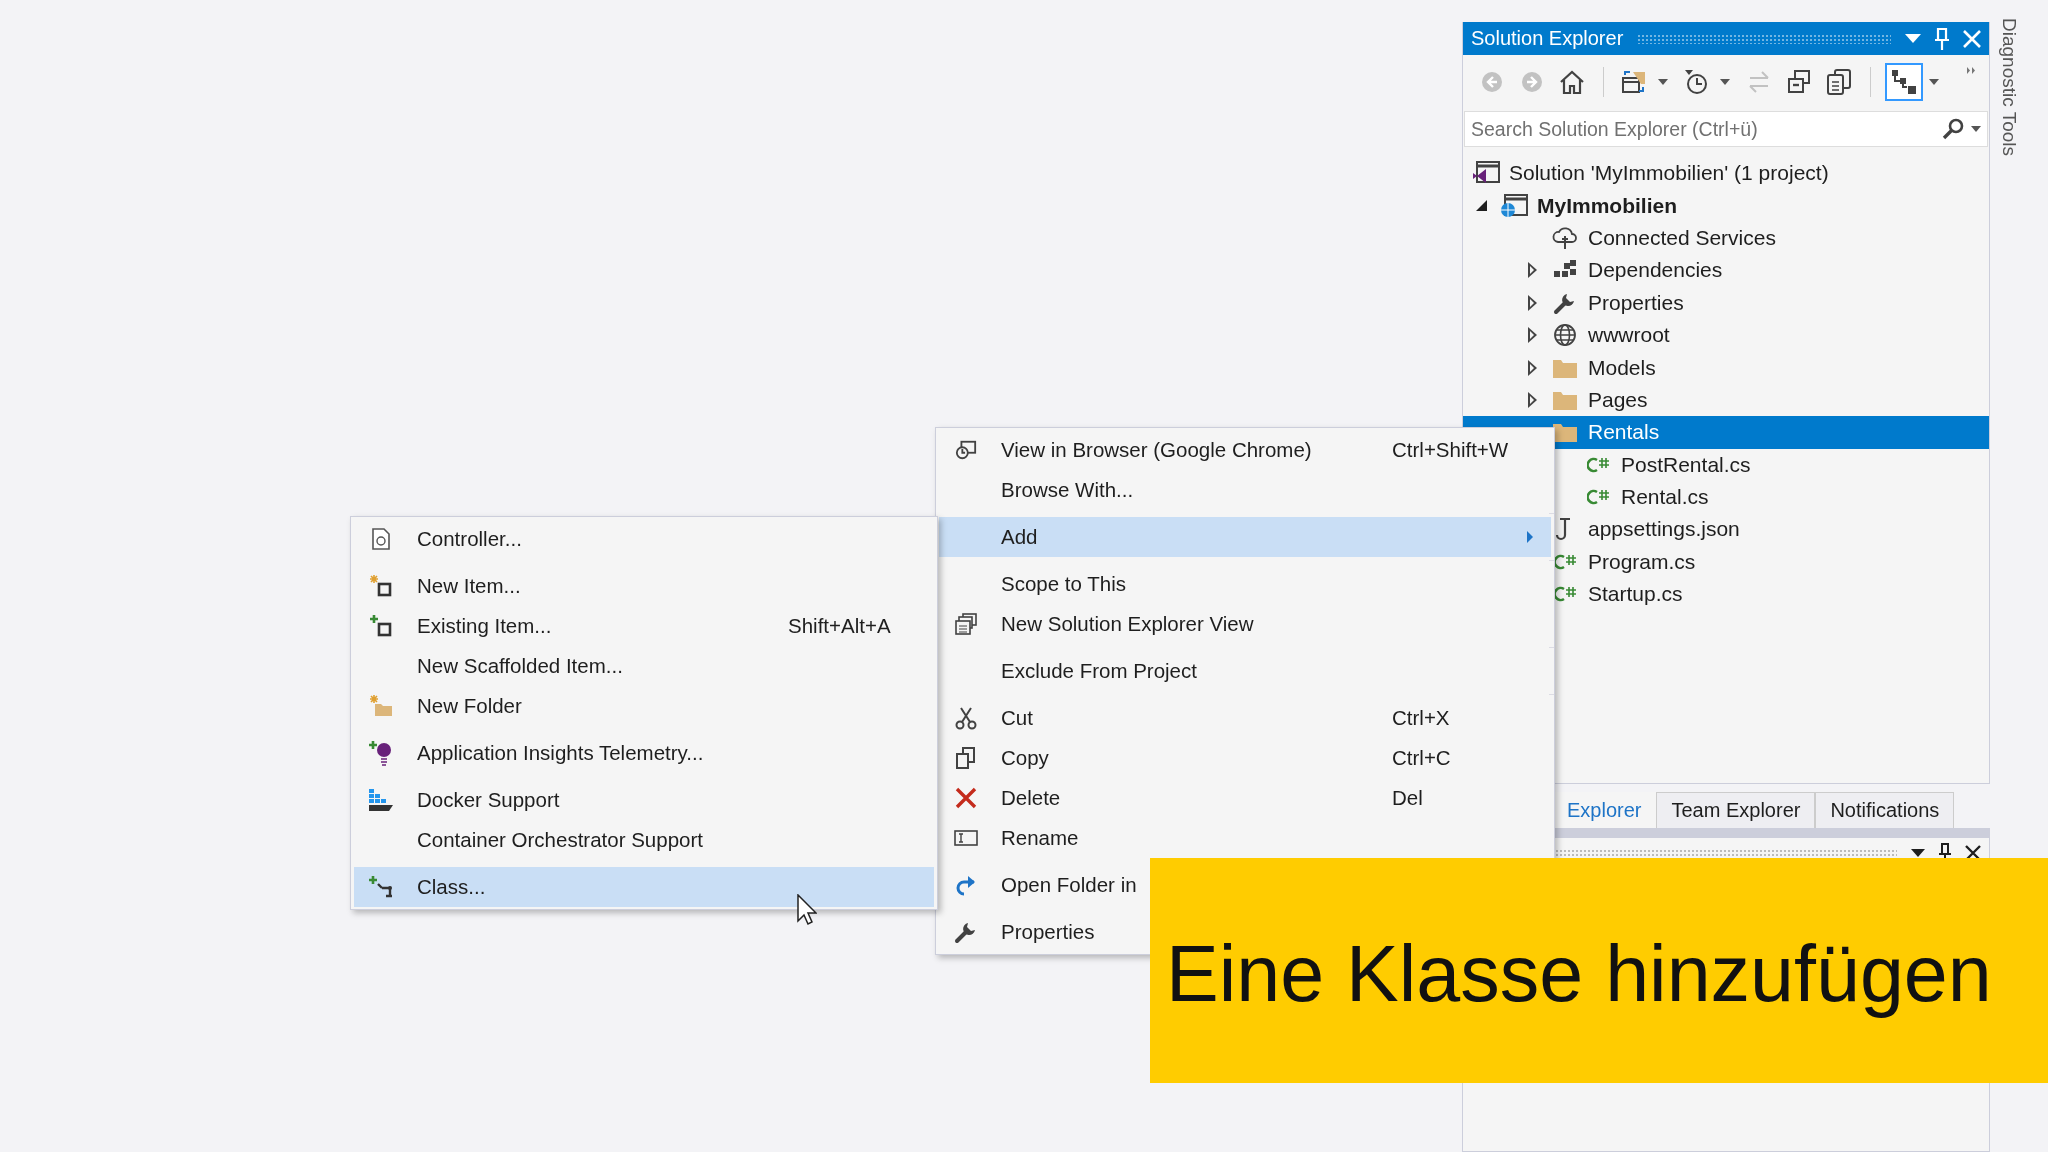 The width and height of the screenshot is (2048, 1152). What do you see at coordinates (1635, 594) in the screenshot?
I see `tree-item-label: Startup.cs` at bounding box center [1635, 594].